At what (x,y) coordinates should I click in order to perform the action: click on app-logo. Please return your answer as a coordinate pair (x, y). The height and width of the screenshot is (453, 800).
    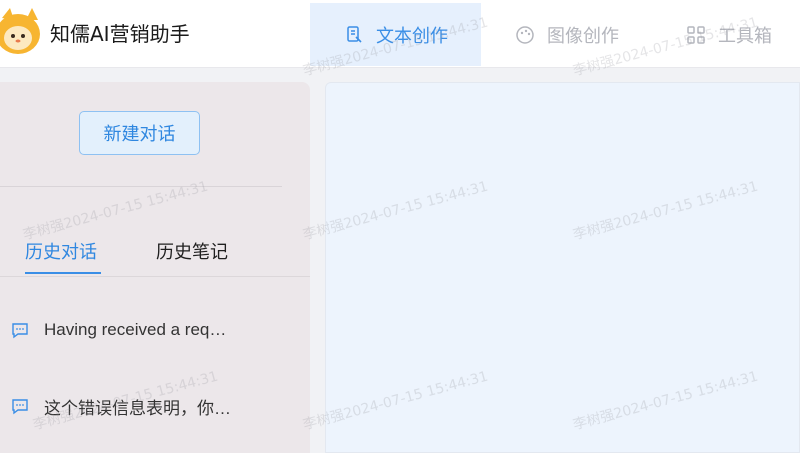
    Looking at the image, I should click on (22, 30).